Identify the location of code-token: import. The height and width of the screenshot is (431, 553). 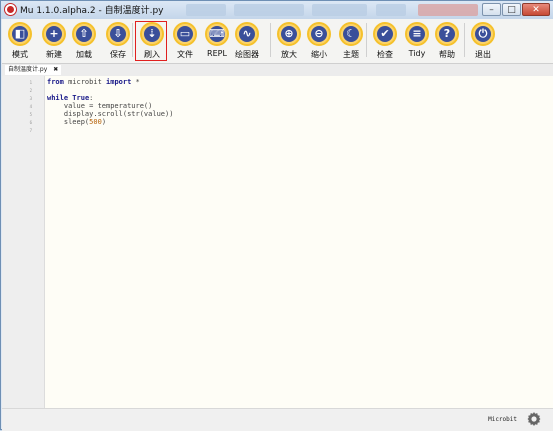
(119, 82).